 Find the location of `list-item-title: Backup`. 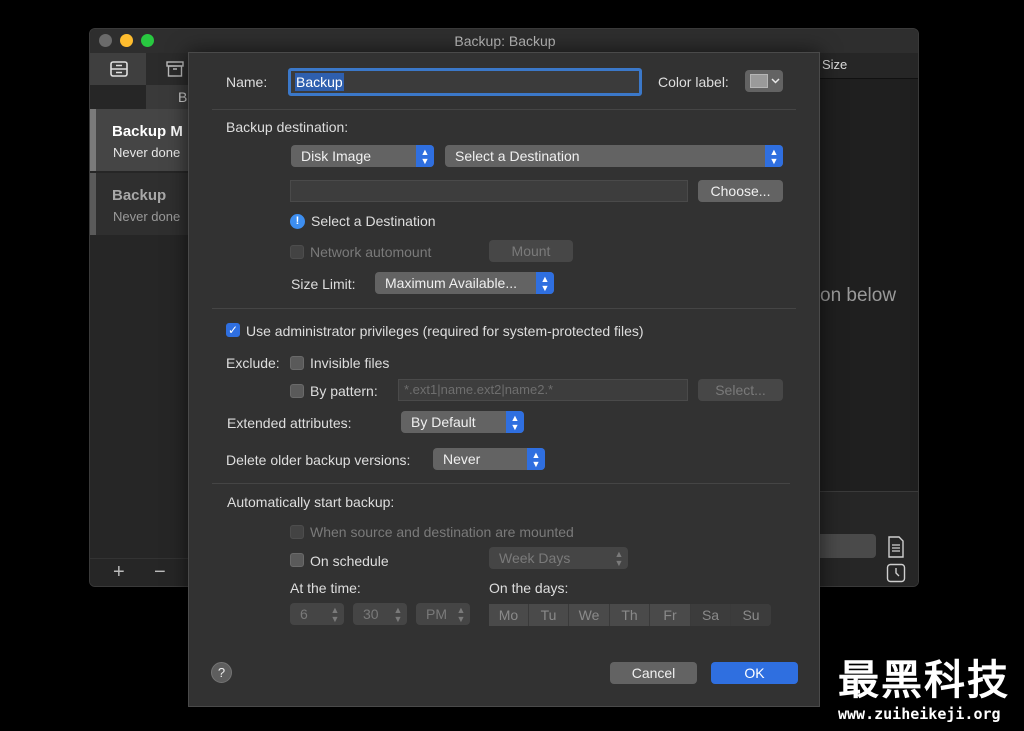

list-item-title: Backup is located at coordinates (139, 195).